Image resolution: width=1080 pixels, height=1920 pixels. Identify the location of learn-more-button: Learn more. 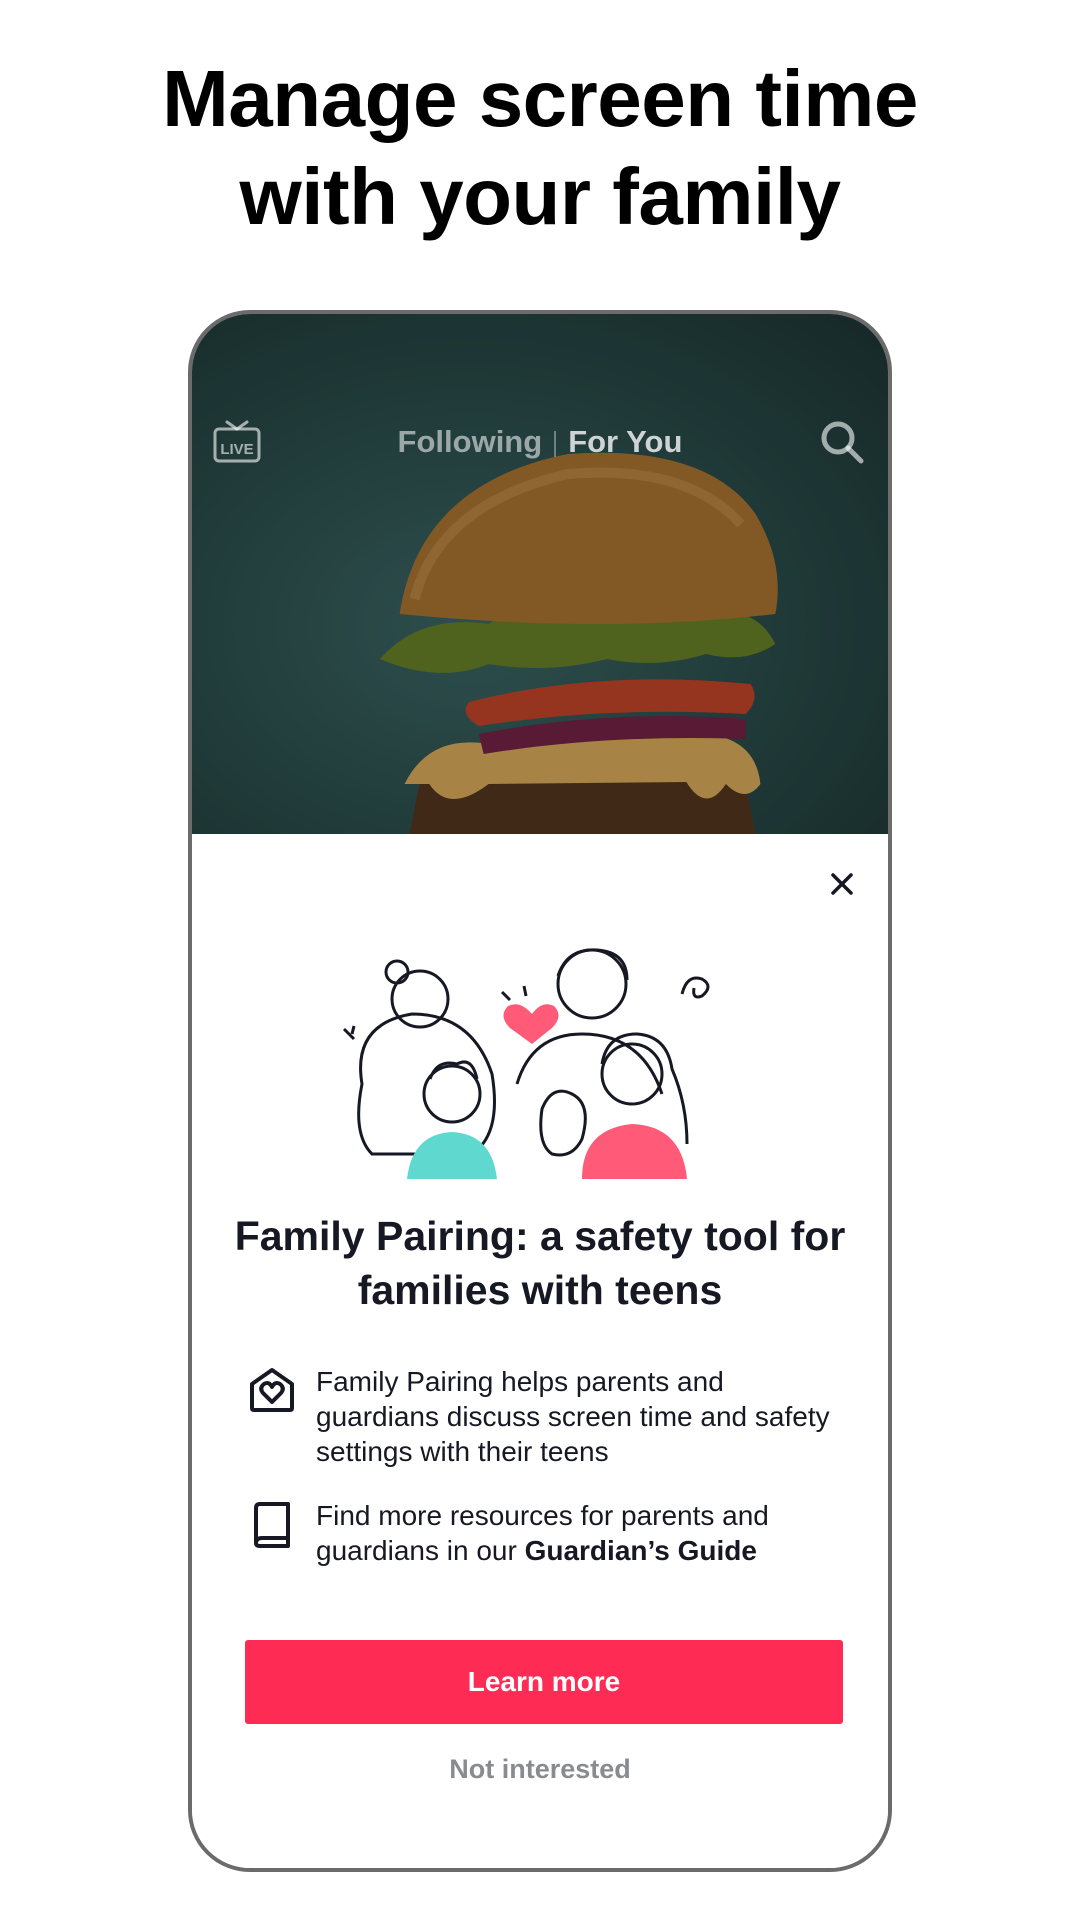
(544, 1682).